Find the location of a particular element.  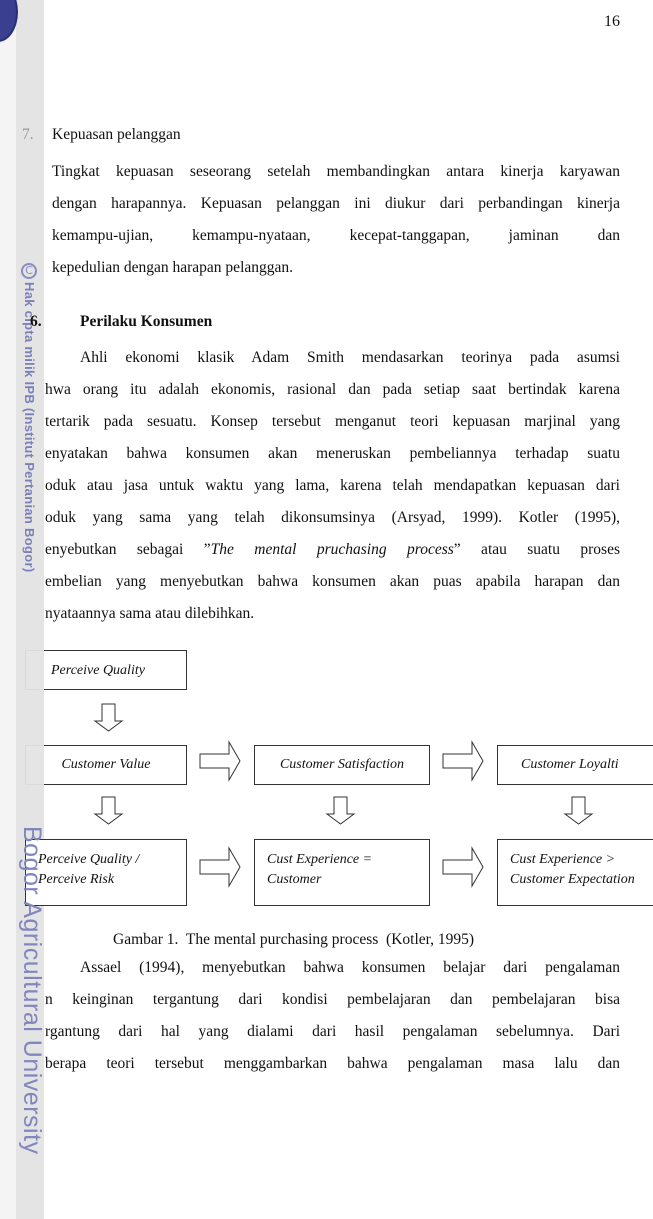

box-customer-satisfaction: Customer Satisfaction is located at coordinates (342, 765).